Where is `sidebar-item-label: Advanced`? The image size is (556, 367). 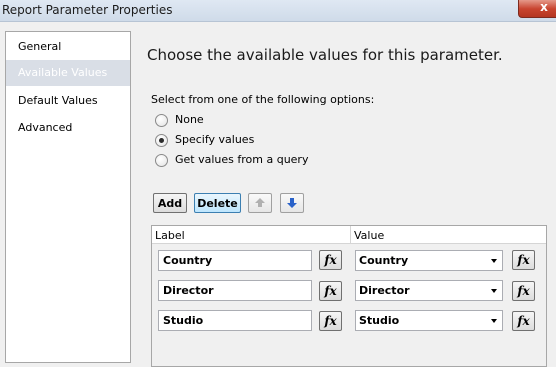
sidebar-item-label: Advanced is located at coordinates (45, 127).